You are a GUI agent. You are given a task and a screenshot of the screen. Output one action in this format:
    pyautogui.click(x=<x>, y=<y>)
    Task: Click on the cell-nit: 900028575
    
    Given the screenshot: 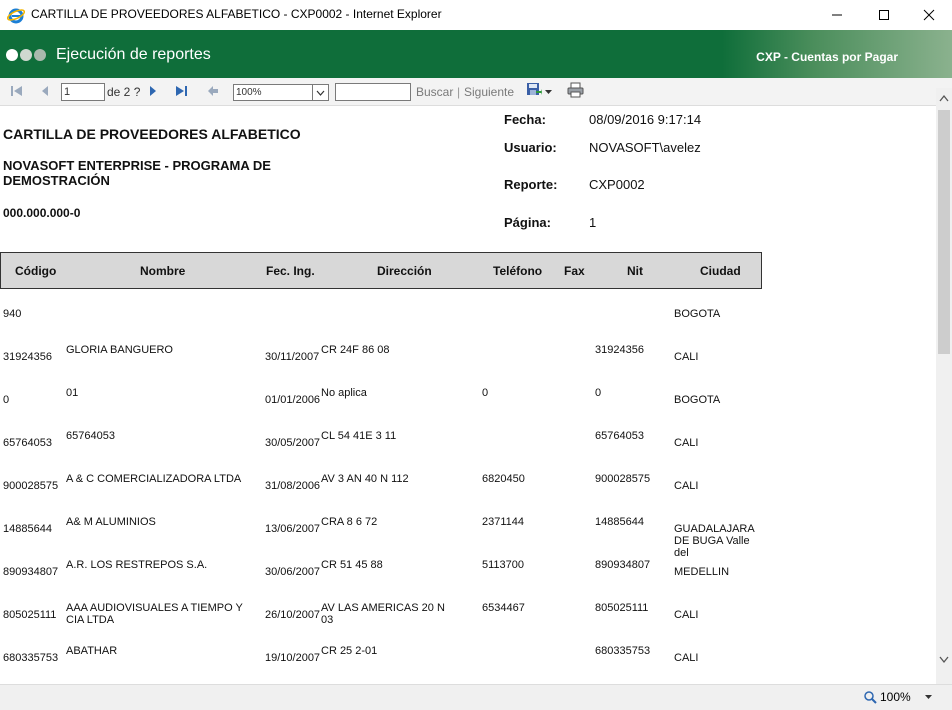 What is the action you would take?
    pyautogui.click(x=623, y=479)
    